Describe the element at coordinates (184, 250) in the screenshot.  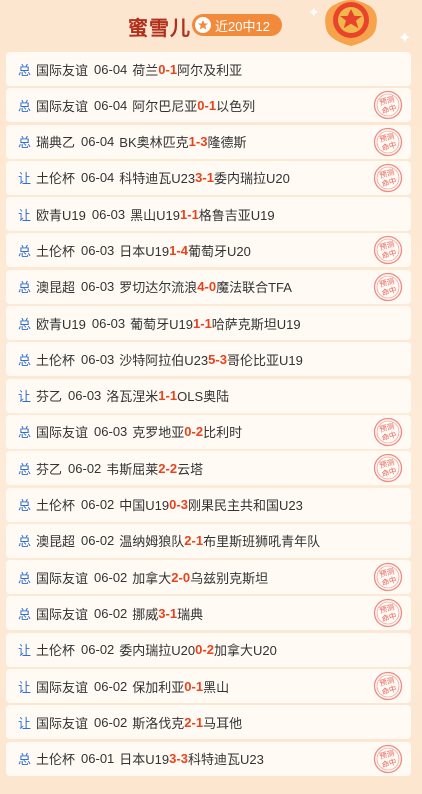
I see `away-score: 4` at that location.